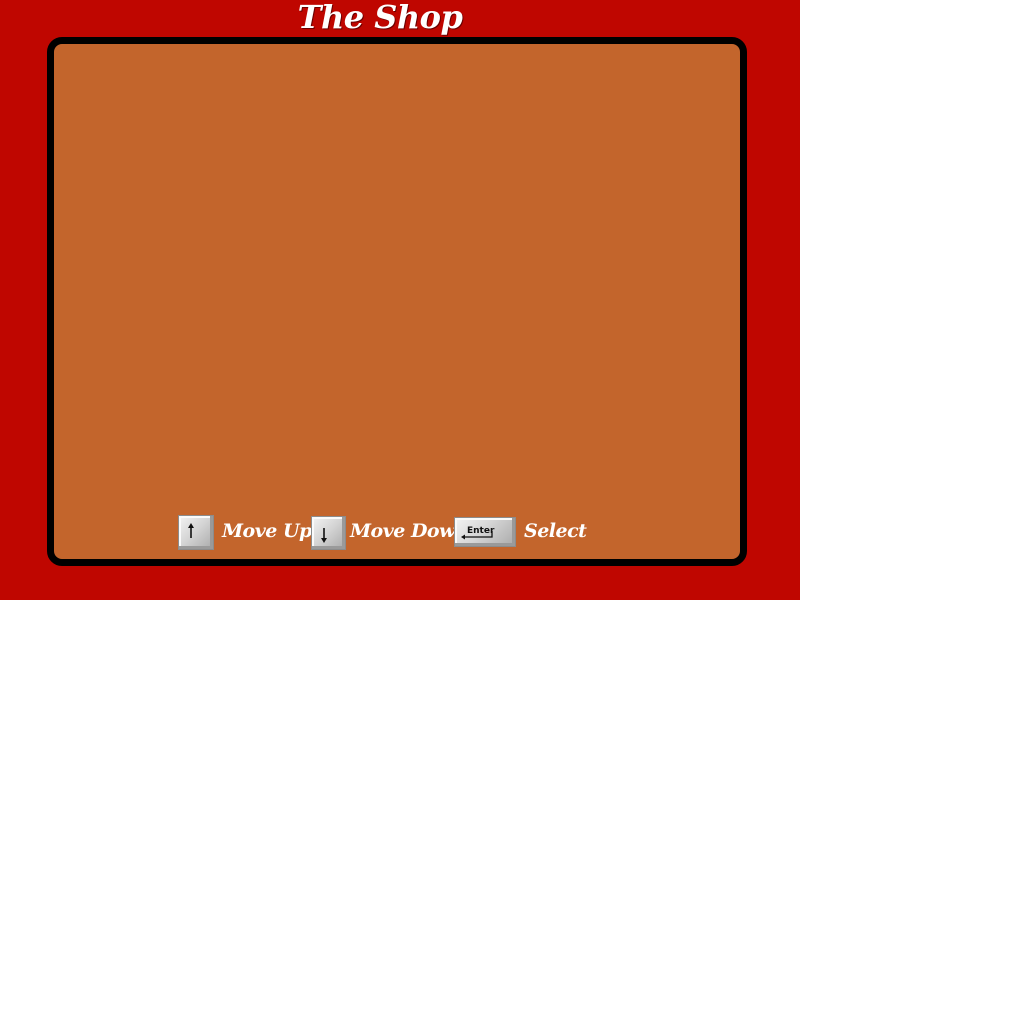 Image resolution: width=1024 pixels, height=1024 pixels. Describe the element at coordinates (380, 18) in the screenshot. I see `shop-title: The Shop` at that location.